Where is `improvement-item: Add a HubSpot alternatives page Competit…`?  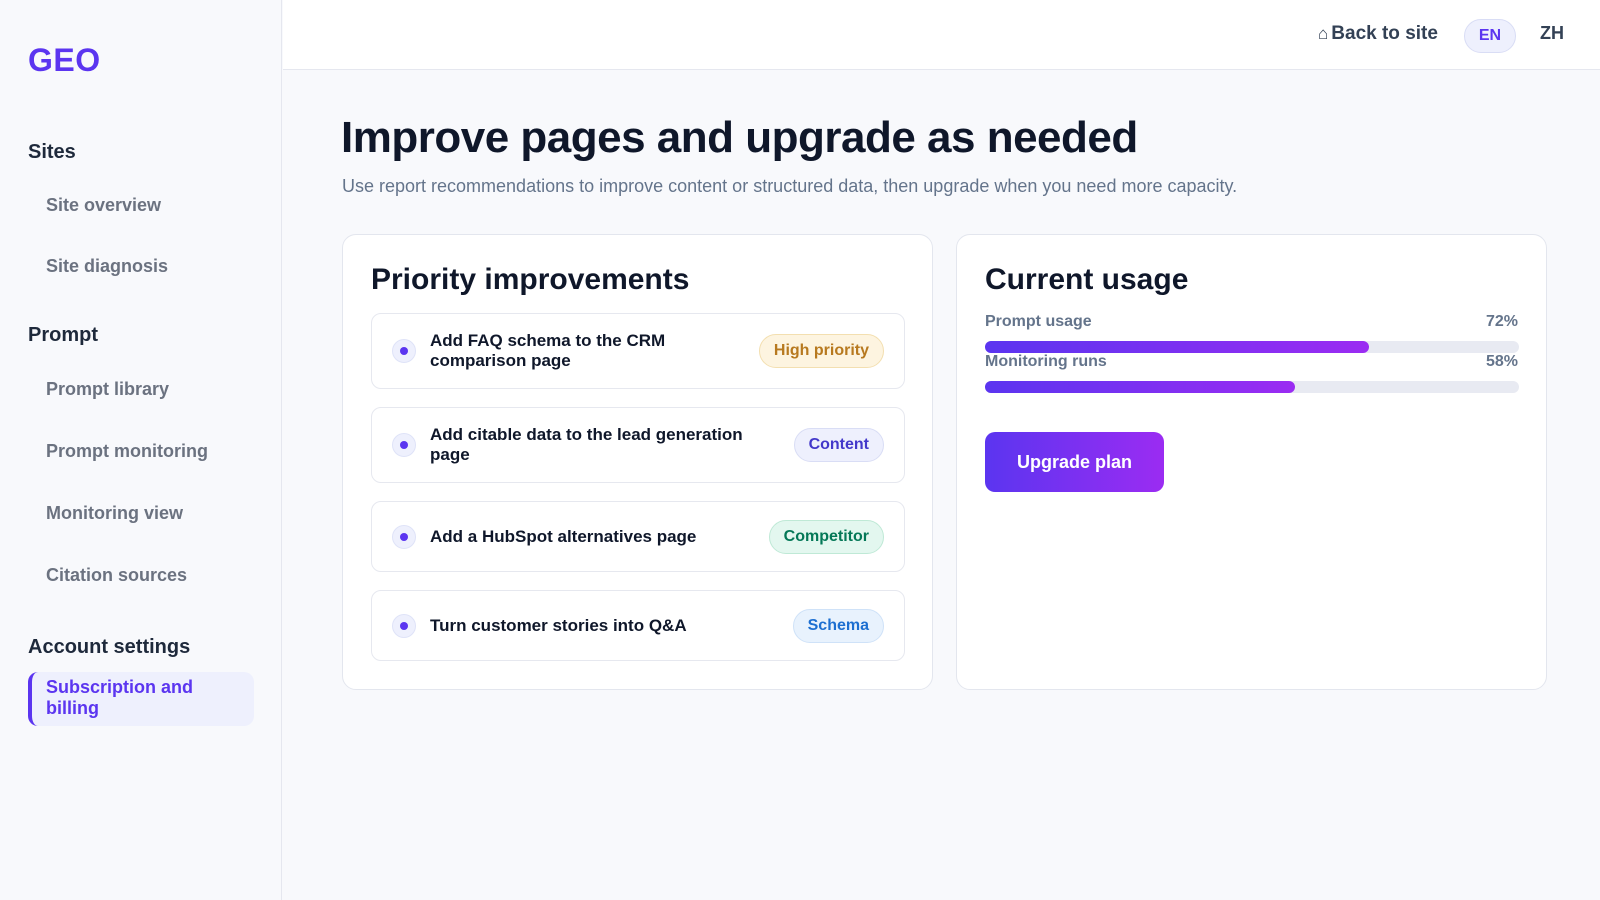
improvement-item: Add a HubSpot alternatives page Competit… is located at coordinates (638, 536).